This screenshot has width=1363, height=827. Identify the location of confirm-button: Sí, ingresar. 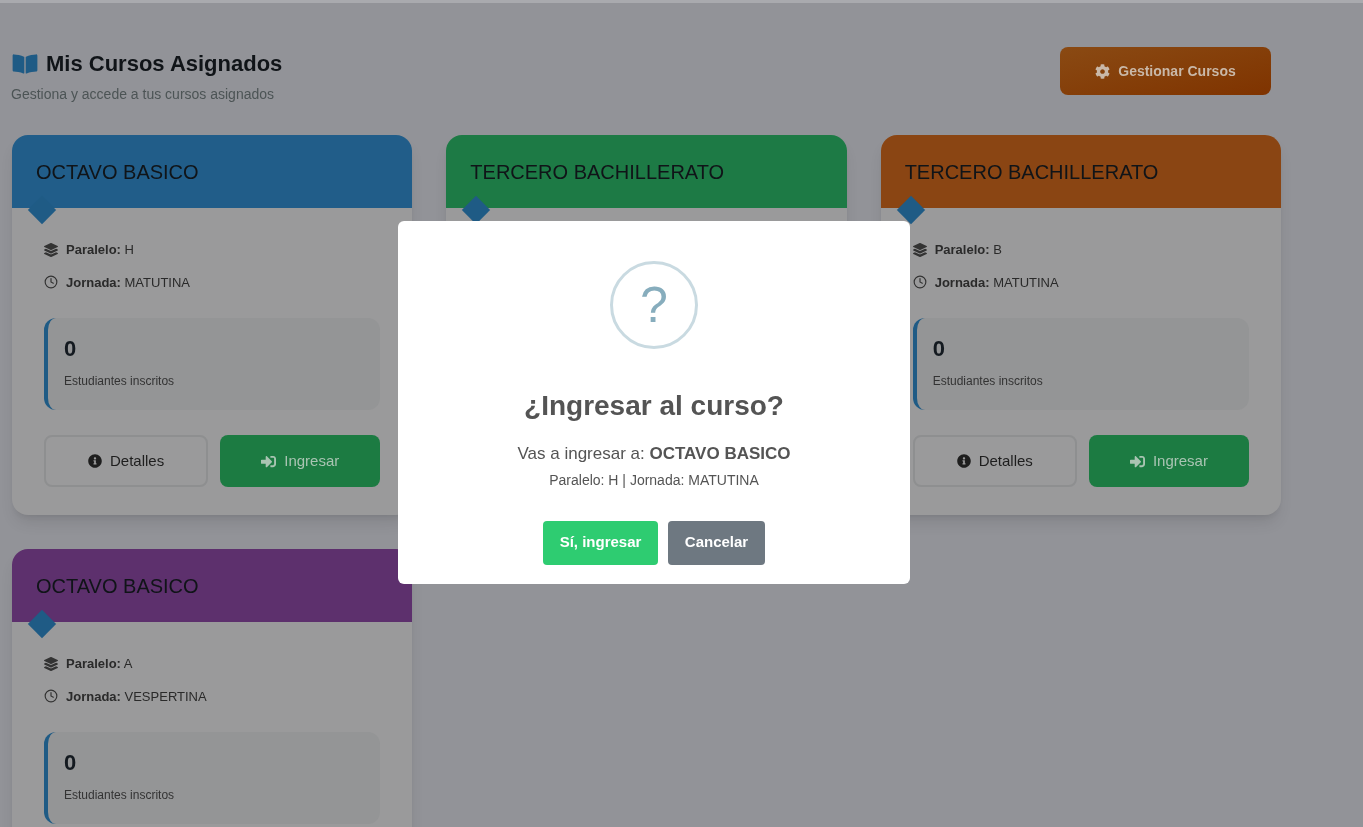
(600, 542).